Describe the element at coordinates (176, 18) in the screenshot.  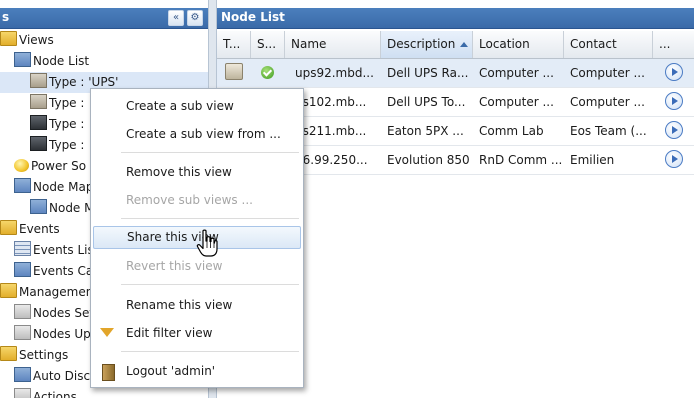
I see `collapse-panel-button: «` at that location.